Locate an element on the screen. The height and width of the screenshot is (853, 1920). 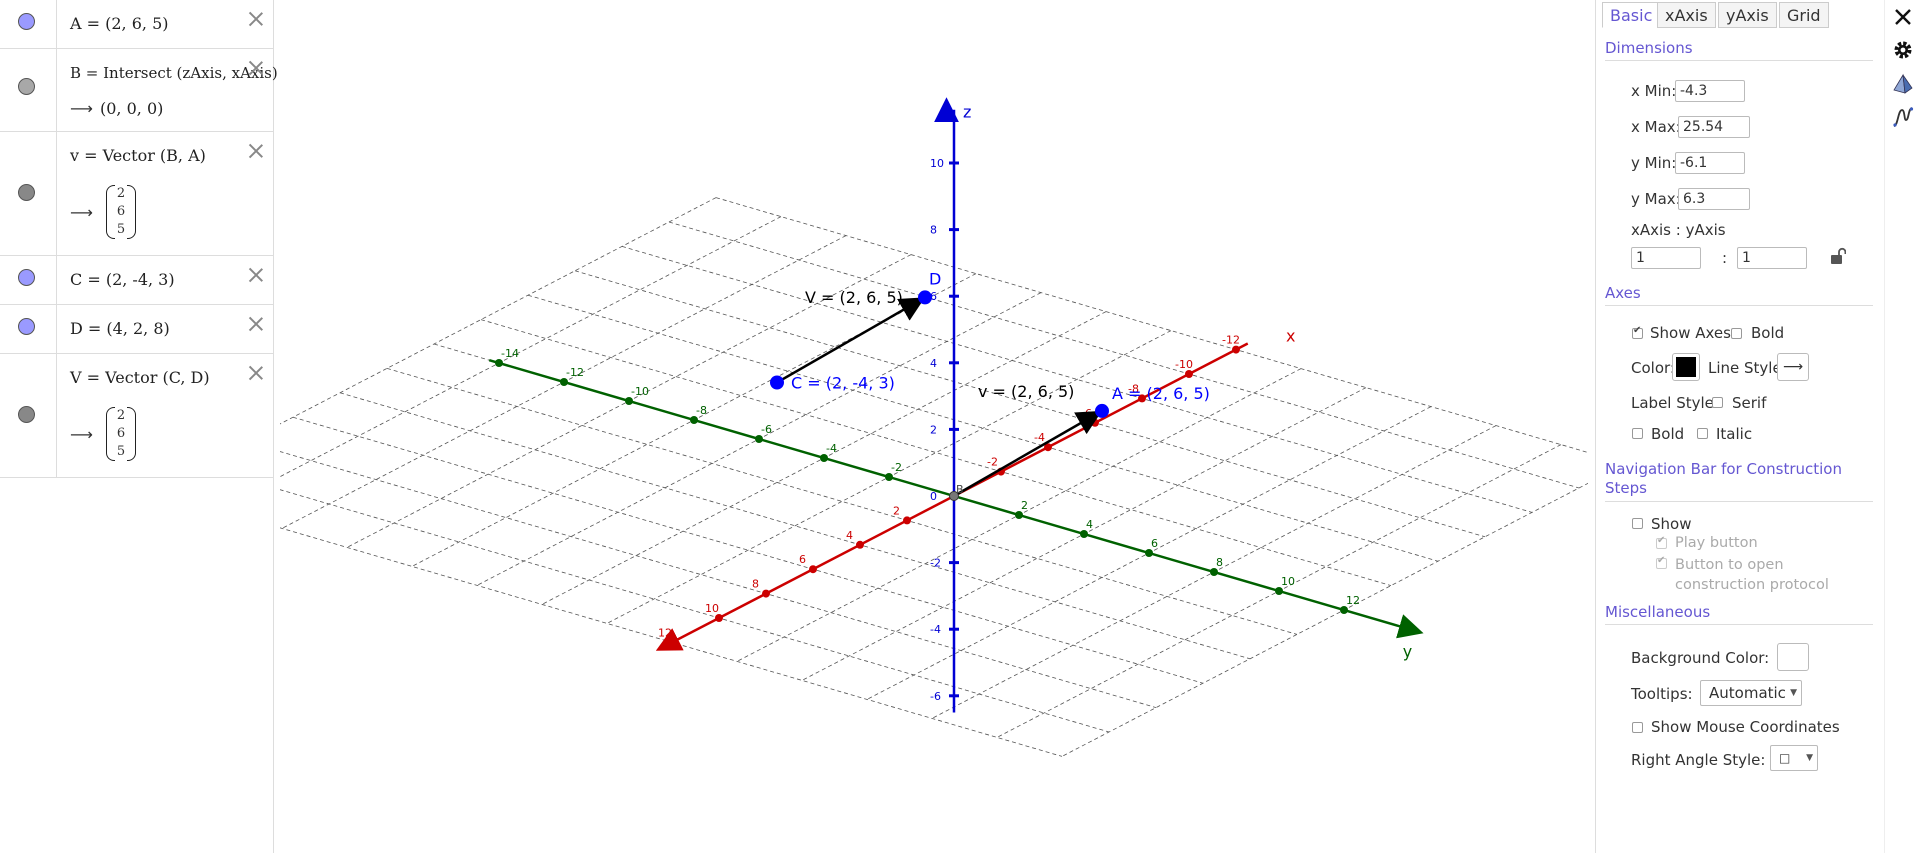
x-axis-label: x is located at coordinates (1290, 336).